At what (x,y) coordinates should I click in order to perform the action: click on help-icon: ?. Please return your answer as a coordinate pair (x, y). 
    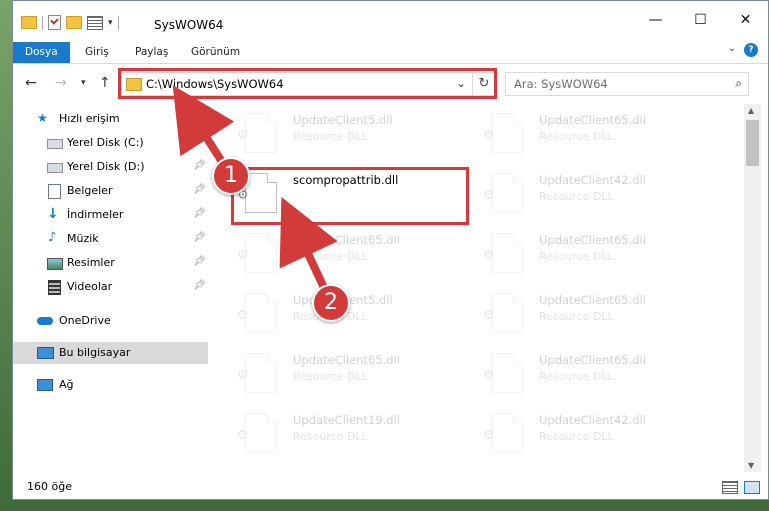
    Looking at the image, I should click on (751, 50).